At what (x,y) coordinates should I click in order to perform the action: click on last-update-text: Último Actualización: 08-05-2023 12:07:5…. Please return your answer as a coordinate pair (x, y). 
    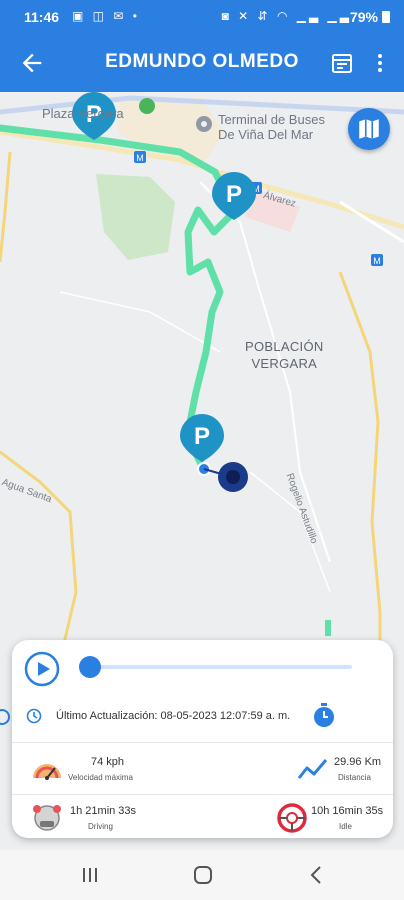
    Looking at the image, I should click on (173, 716).